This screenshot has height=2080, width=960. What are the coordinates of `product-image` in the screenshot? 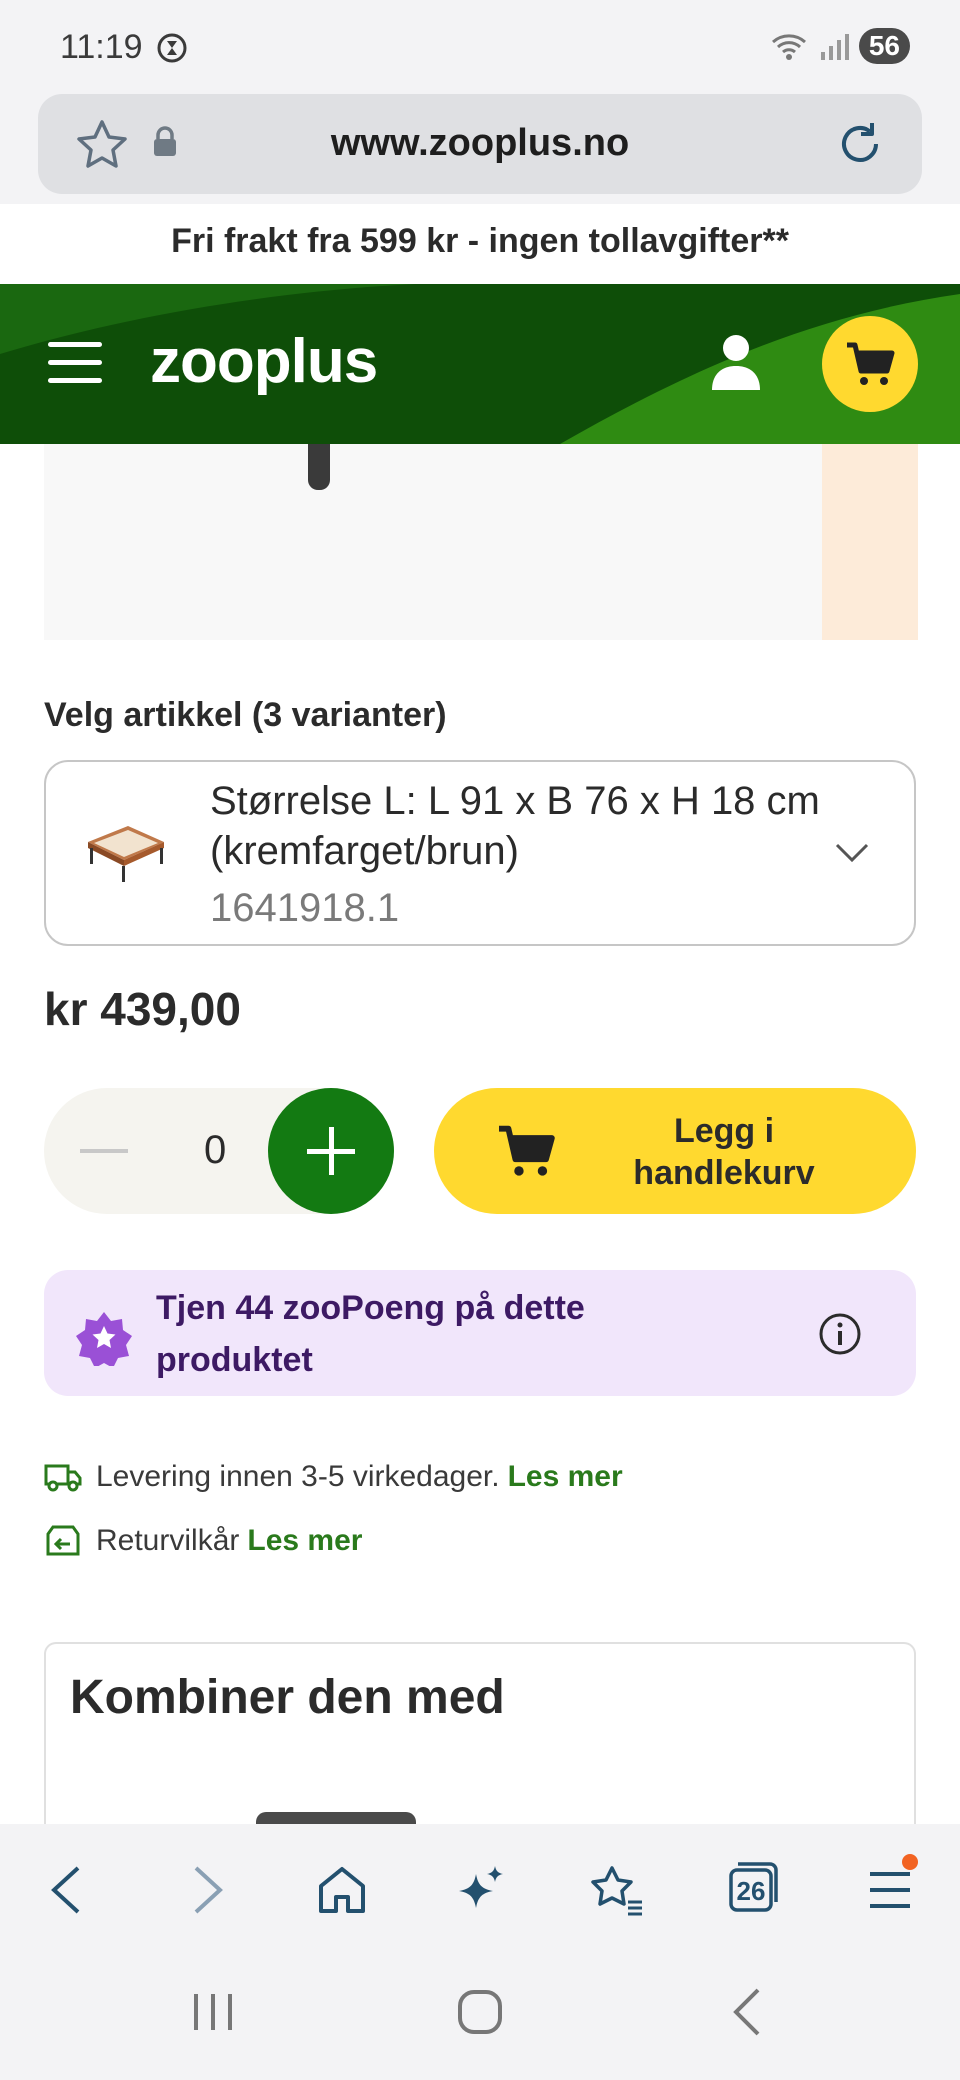 It's located at (480, 542).